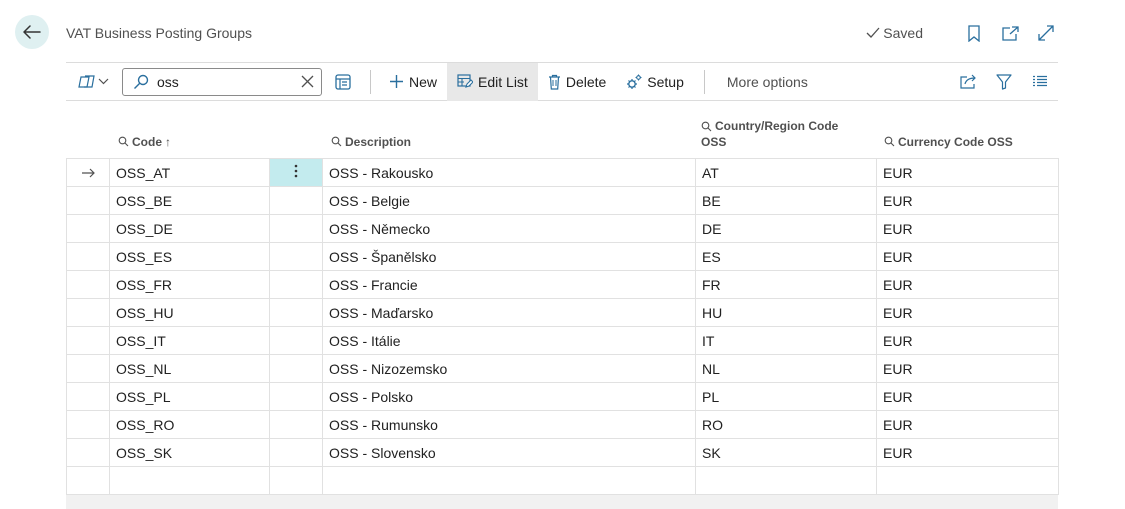  Describe the element at coordinates (948, 142) in the screenshot. I see `column-header-currency-code: Currency Code OSS` at that location.